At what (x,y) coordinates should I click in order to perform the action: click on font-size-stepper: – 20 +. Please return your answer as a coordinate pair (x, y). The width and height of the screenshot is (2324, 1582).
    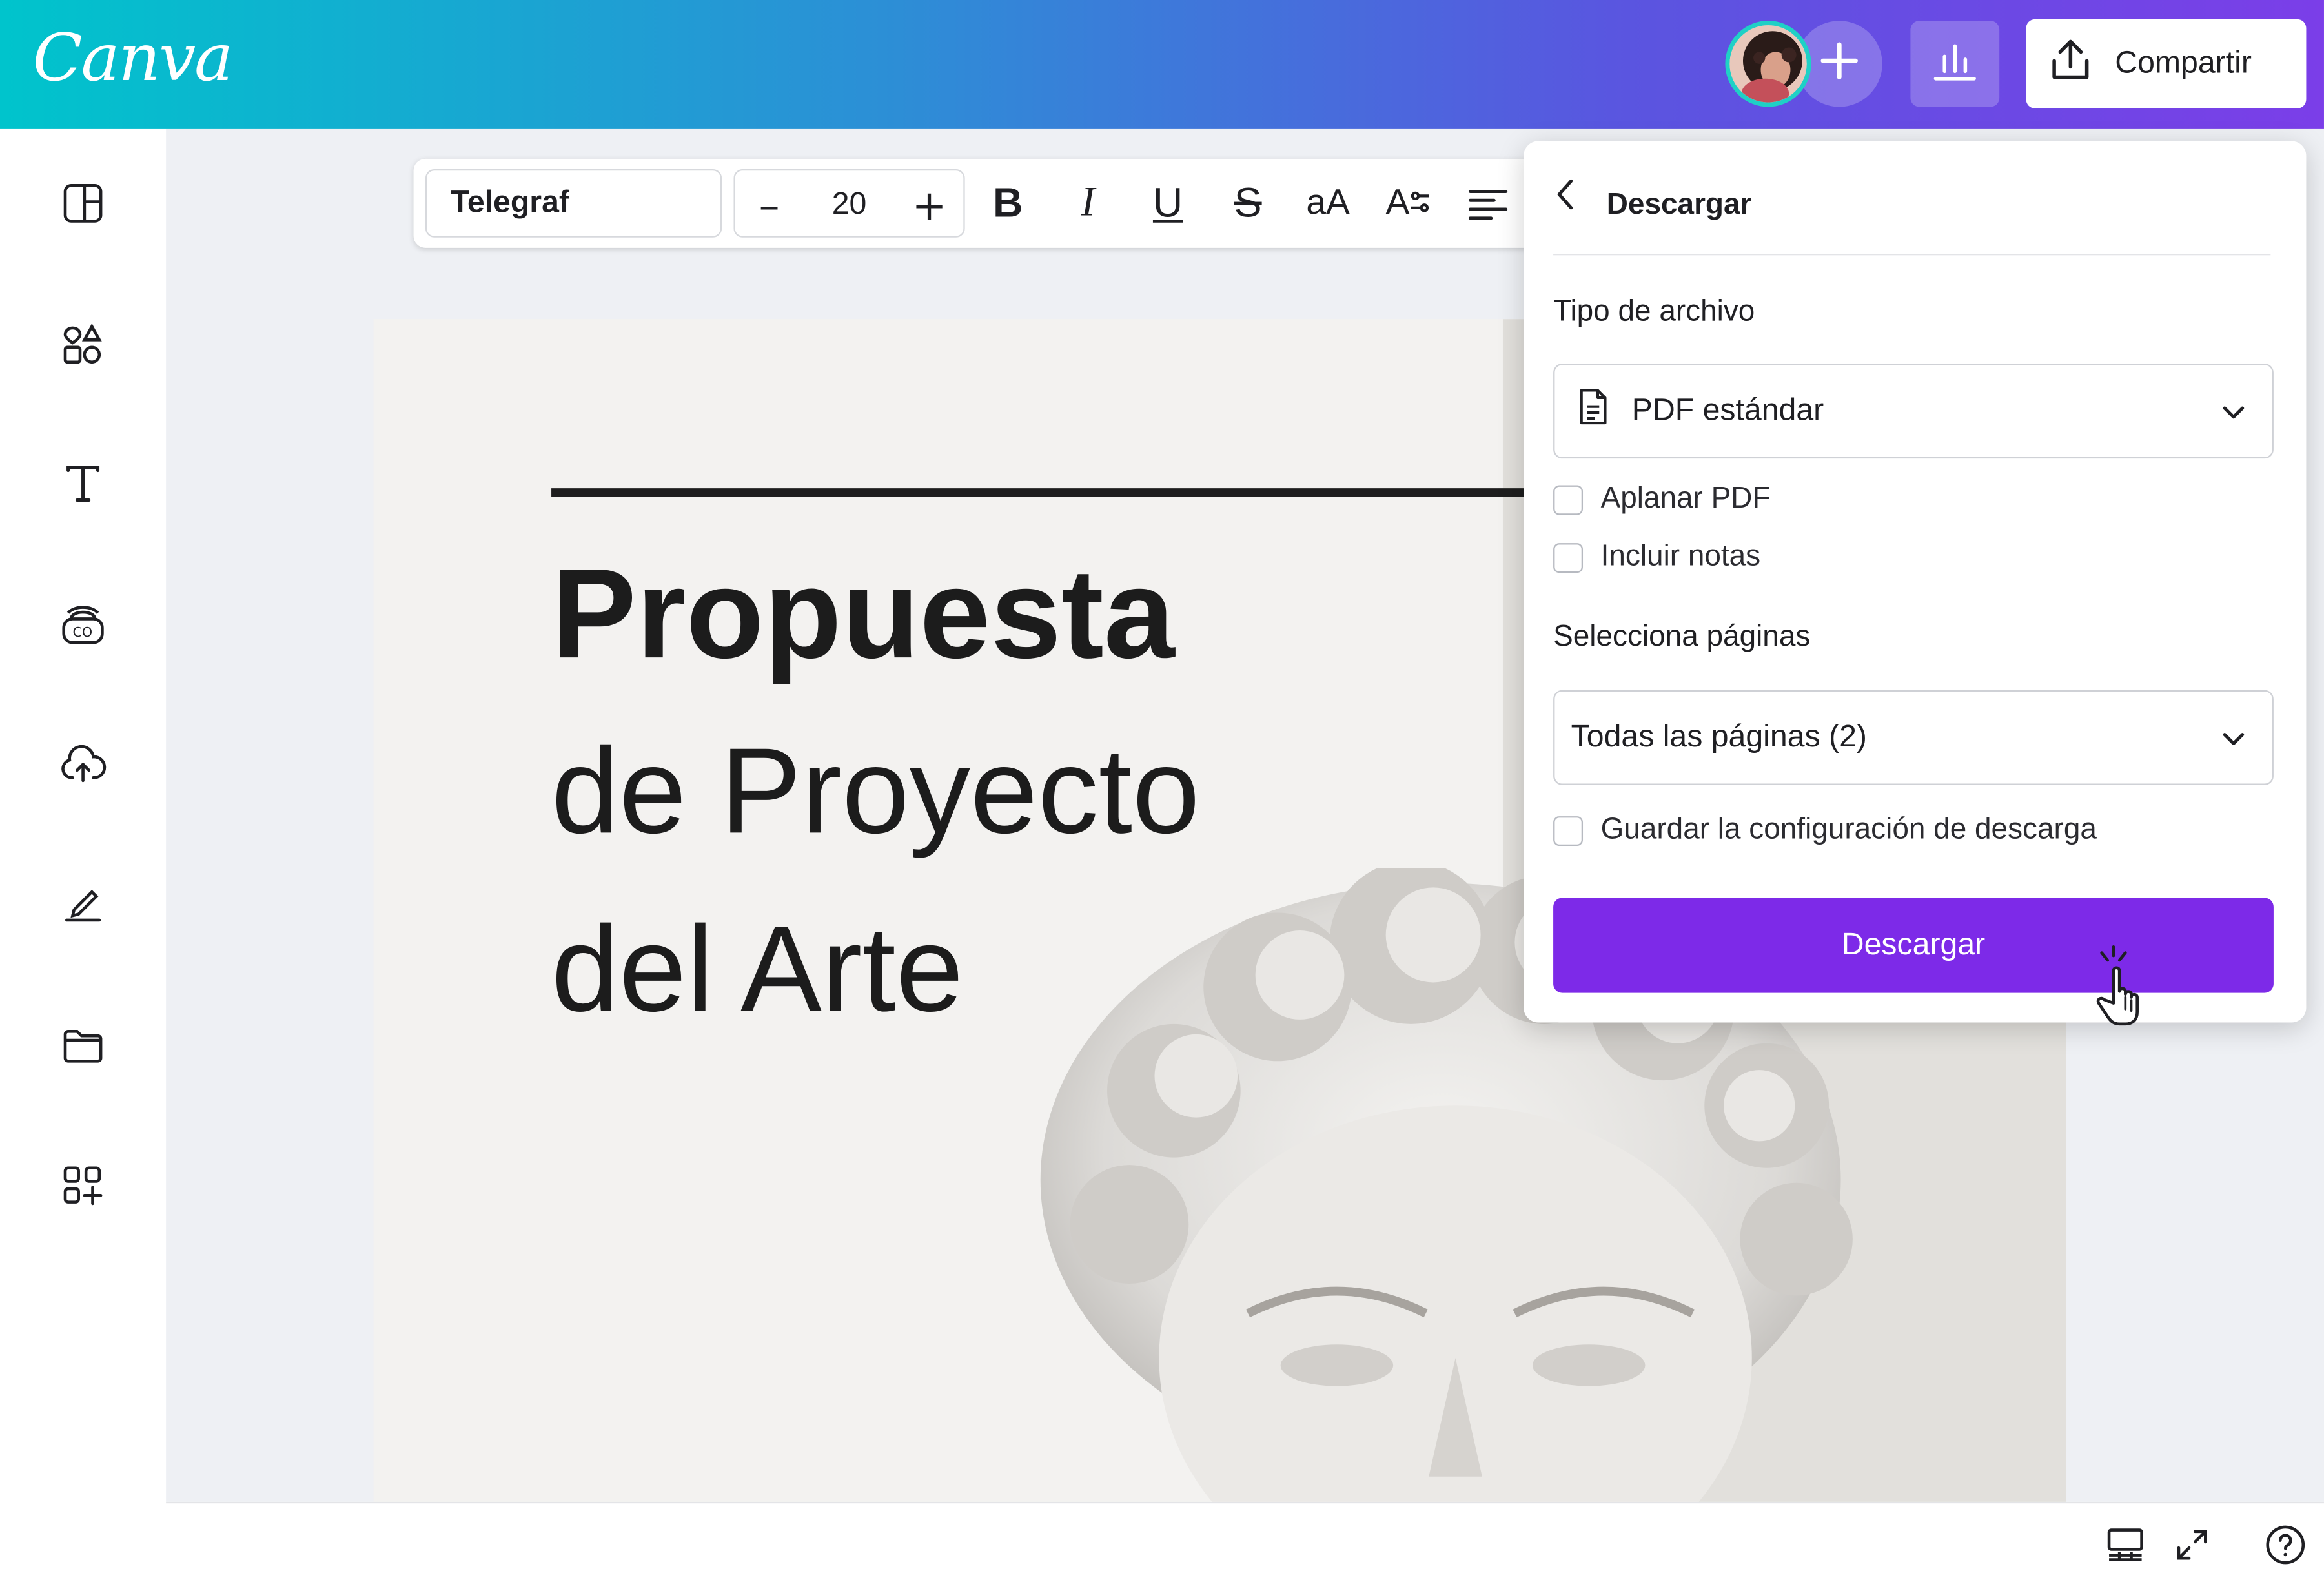
    Looking at the image, I should click on (849, 203).